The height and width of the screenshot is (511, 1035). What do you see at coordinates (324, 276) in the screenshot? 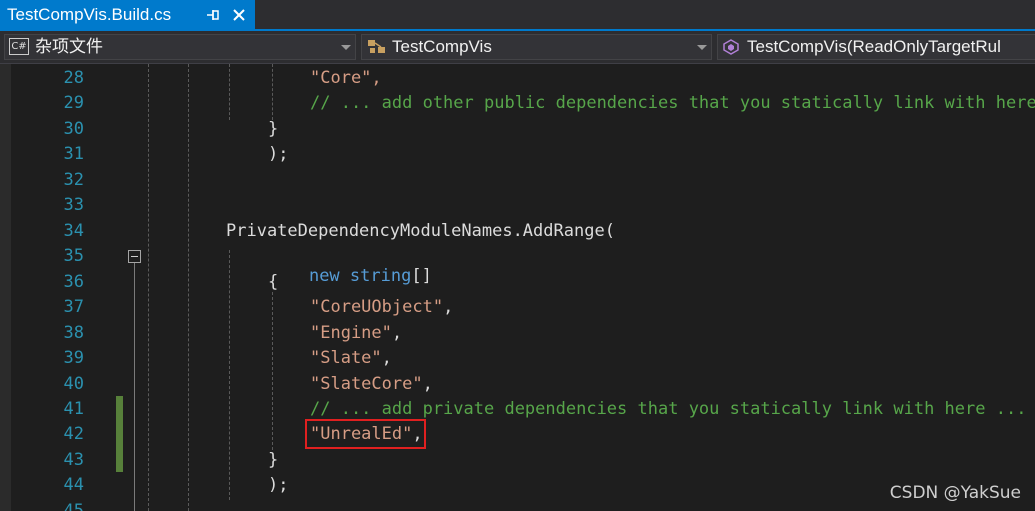
I see `keyword-new: new` at bounding box center [324, 276].